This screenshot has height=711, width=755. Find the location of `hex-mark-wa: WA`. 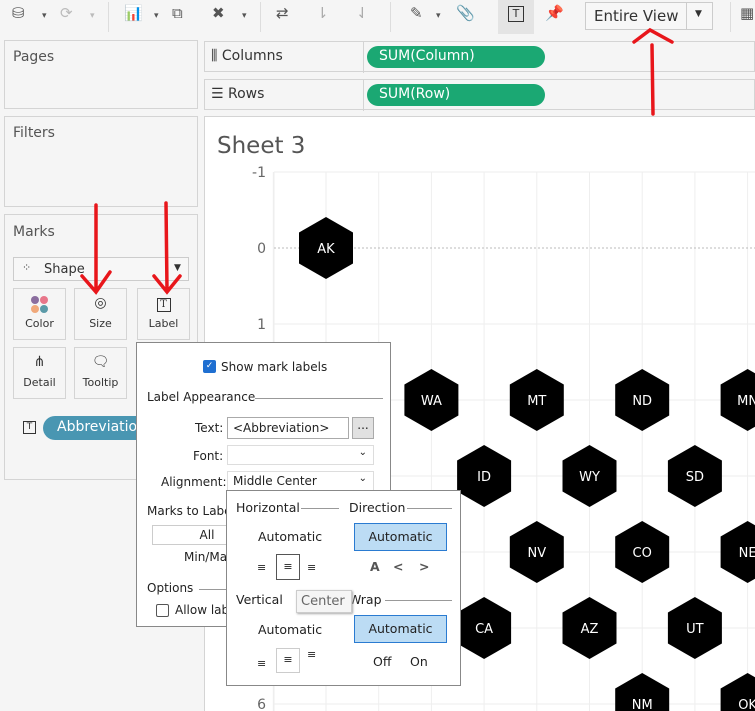

hex-mark-wa: WA is located at coordinates (431, 400).